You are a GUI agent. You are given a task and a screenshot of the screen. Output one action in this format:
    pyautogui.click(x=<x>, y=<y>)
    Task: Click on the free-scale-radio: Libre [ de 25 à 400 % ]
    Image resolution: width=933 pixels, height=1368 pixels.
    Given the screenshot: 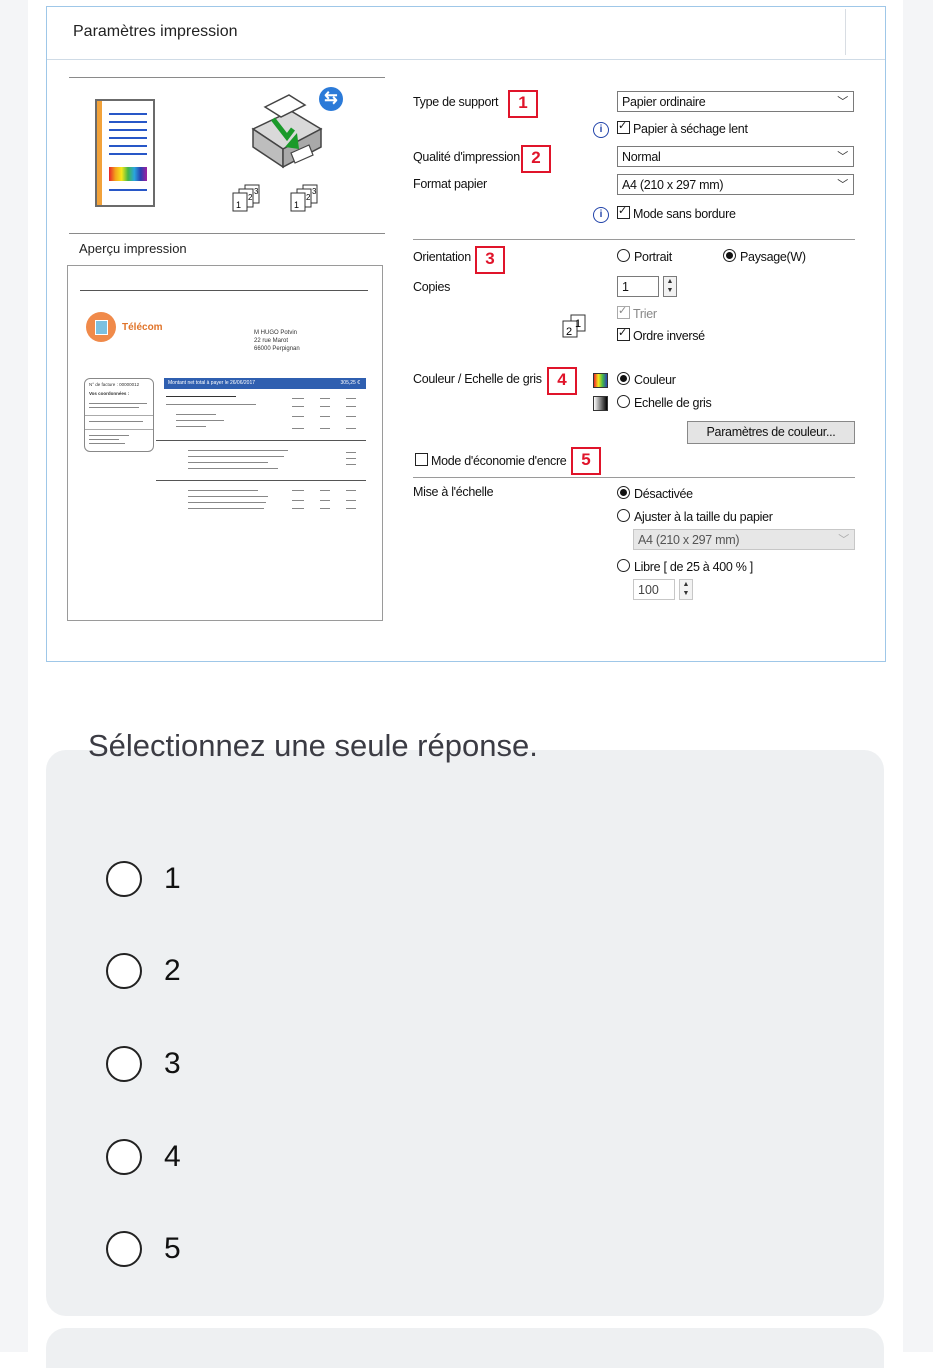 What is the action you would take?
    pyautogui.click(x=685, y=566)
    